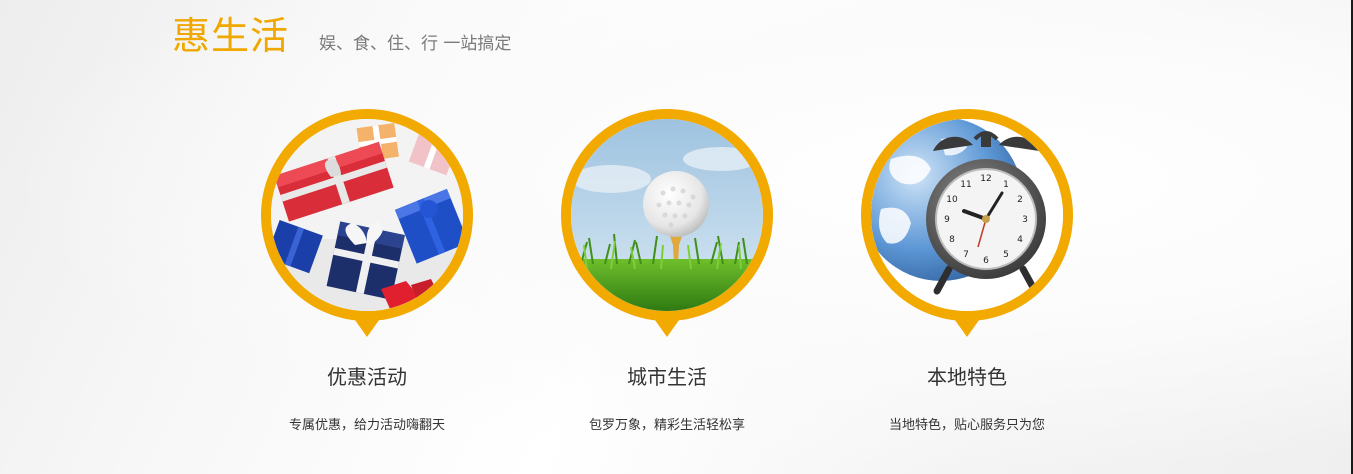 The image size is (1353, 474). I want to click on svg-text: 5, so click(1006, 255).